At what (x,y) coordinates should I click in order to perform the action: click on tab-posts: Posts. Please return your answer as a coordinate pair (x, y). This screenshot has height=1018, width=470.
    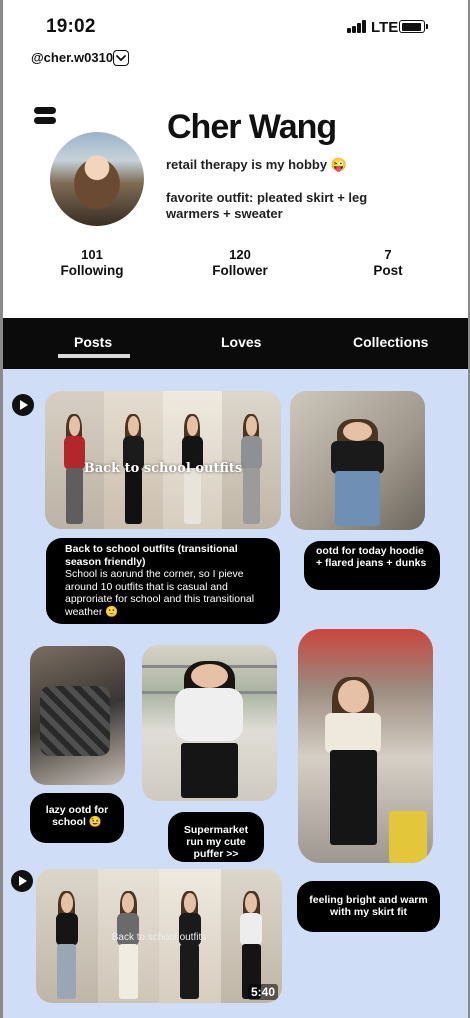
    Looking at the image, I should click on (93, 342).